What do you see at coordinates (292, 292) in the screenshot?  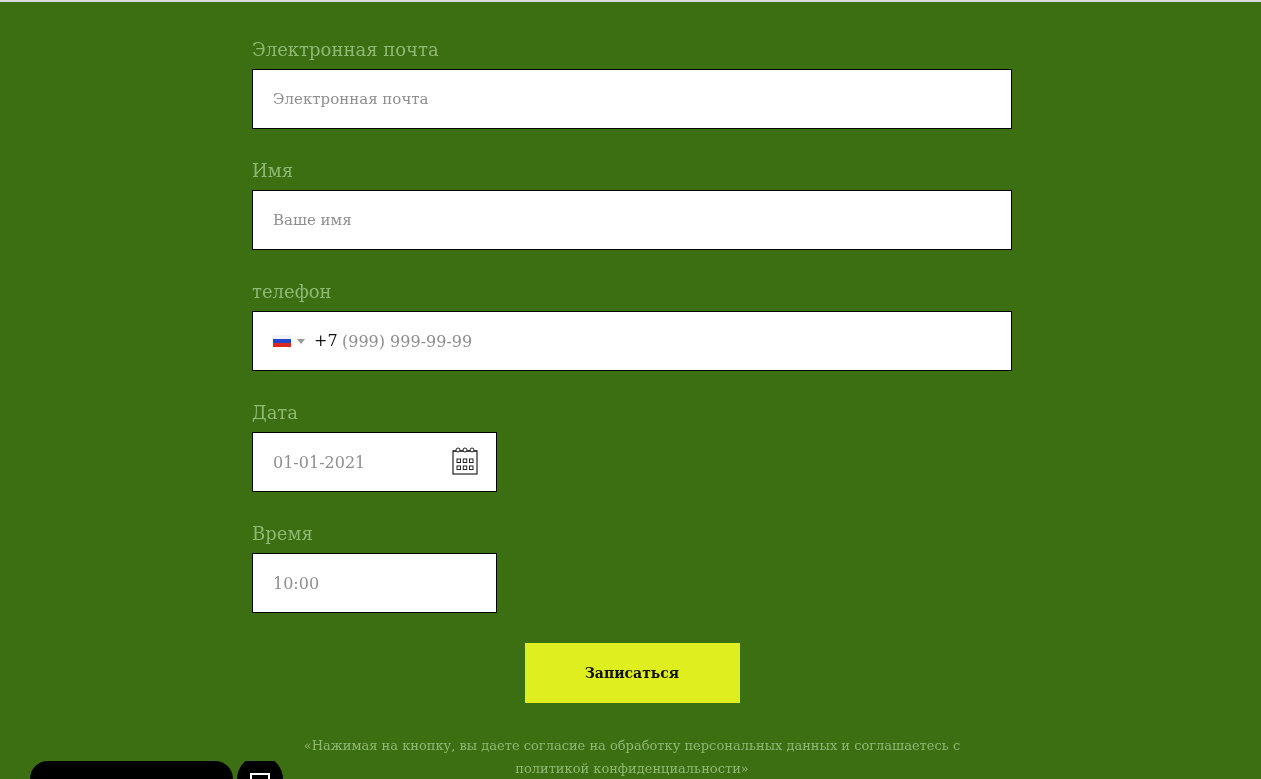 I see `field-label: телефон` at bounding box center [292, 292].